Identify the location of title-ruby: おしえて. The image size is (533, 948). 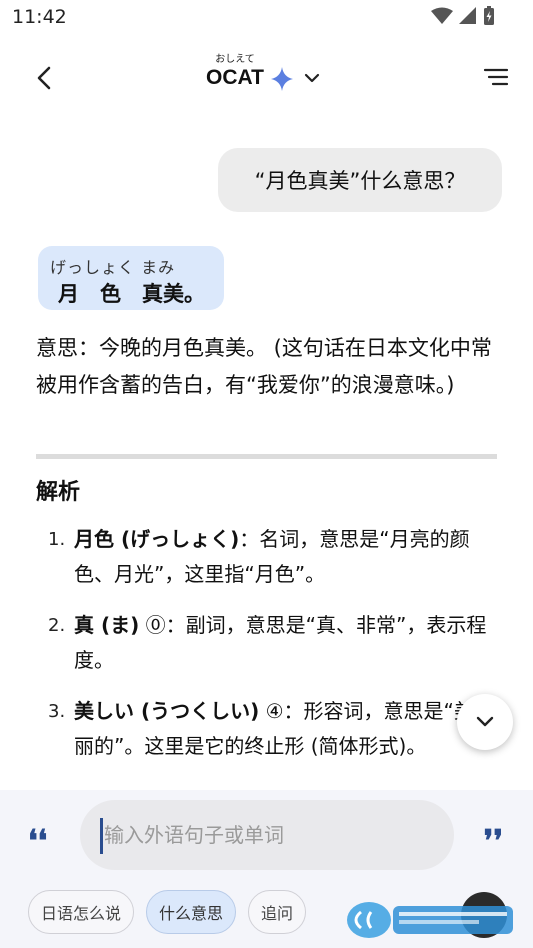
(235, 59).